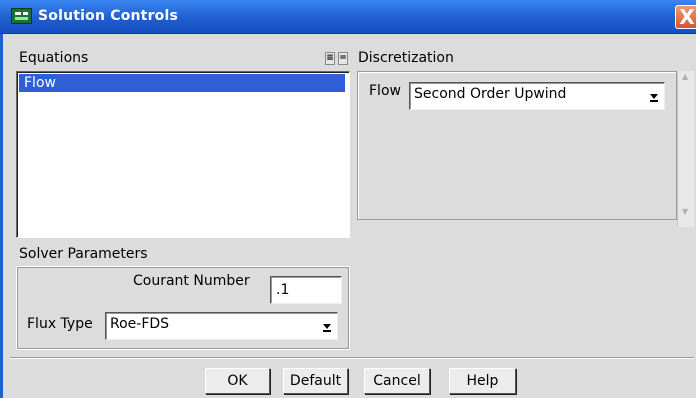  I want to click on select-all-icon: ≡, so click(330, 58).